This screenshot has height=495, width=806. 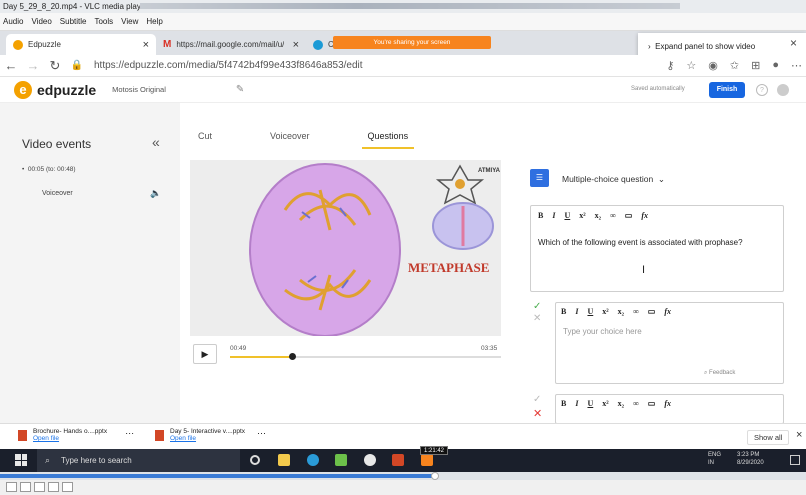 I want to click on video-frame: ATMIYA METAPHASE, so click(x=345, y=248).